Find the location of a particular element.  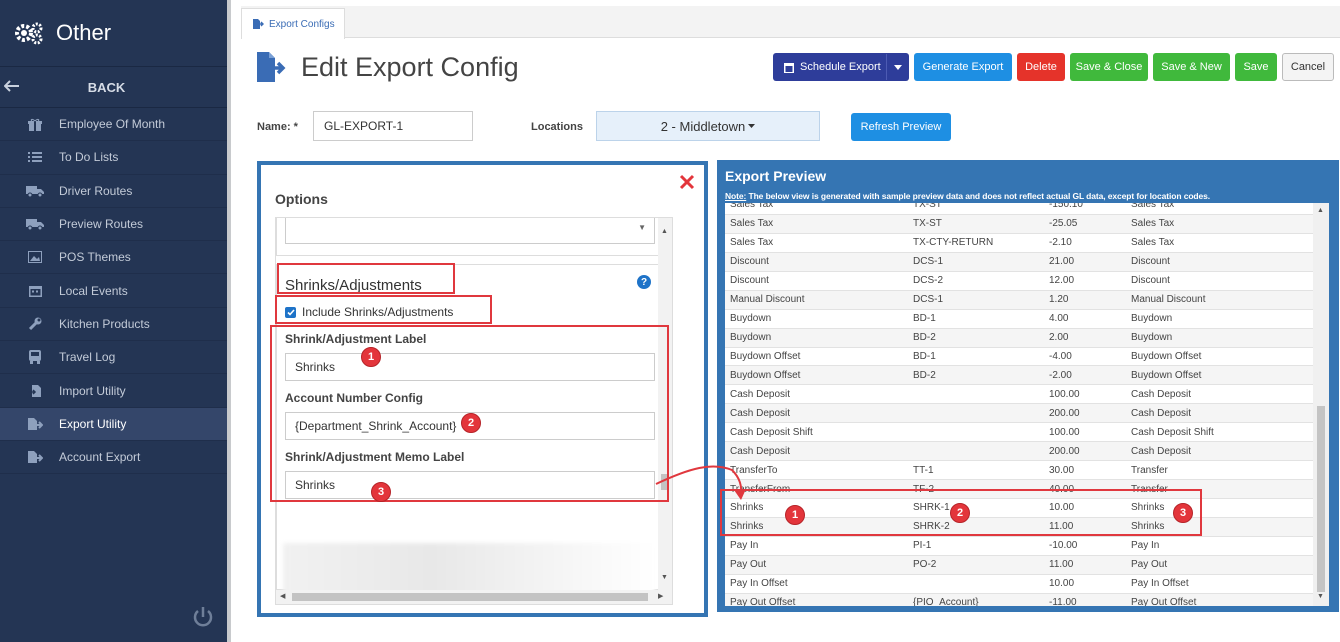

sidebar-item-label: Export Utility is located at coordinates (93, 423).